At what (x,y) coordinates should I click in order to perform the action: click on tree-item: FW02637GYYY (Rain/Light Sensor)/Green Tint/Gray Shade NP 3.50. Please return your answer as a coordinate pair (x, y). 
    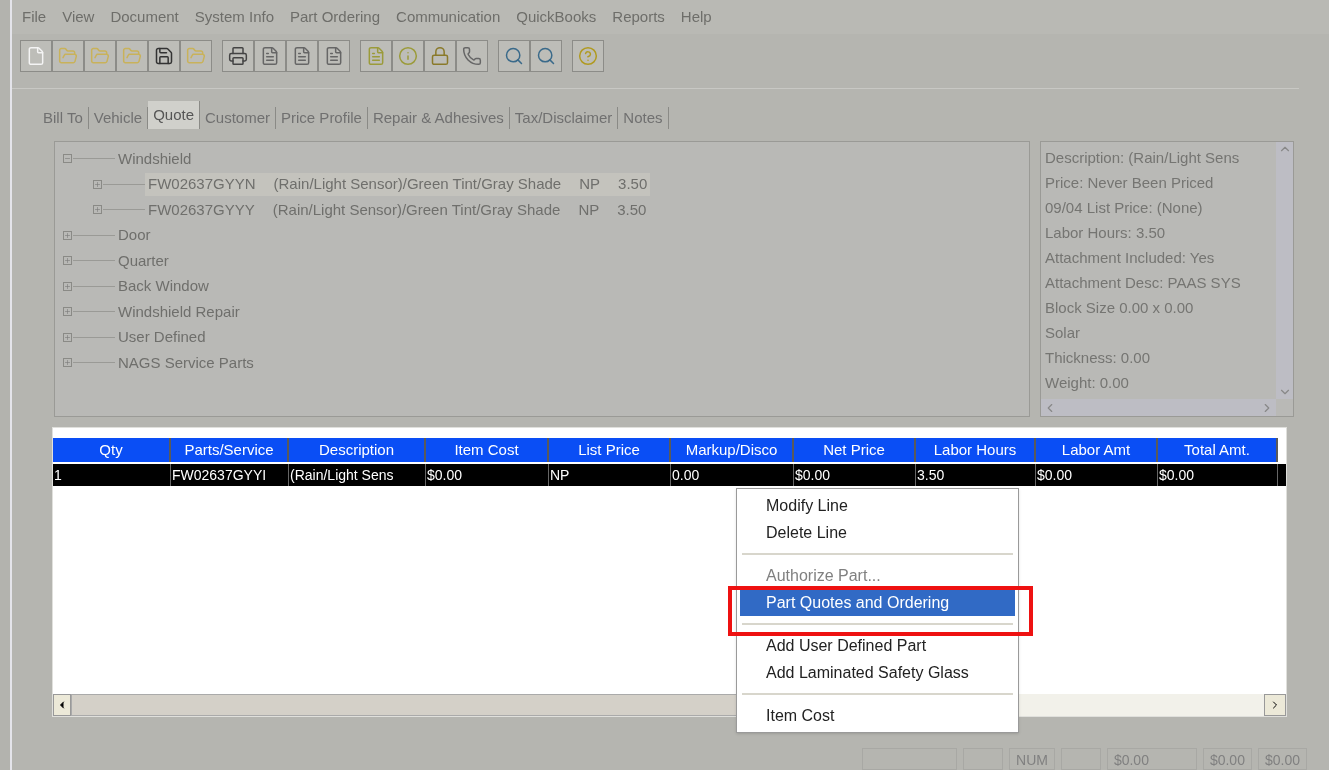
    Looking at the image, I should click on (397, 209).